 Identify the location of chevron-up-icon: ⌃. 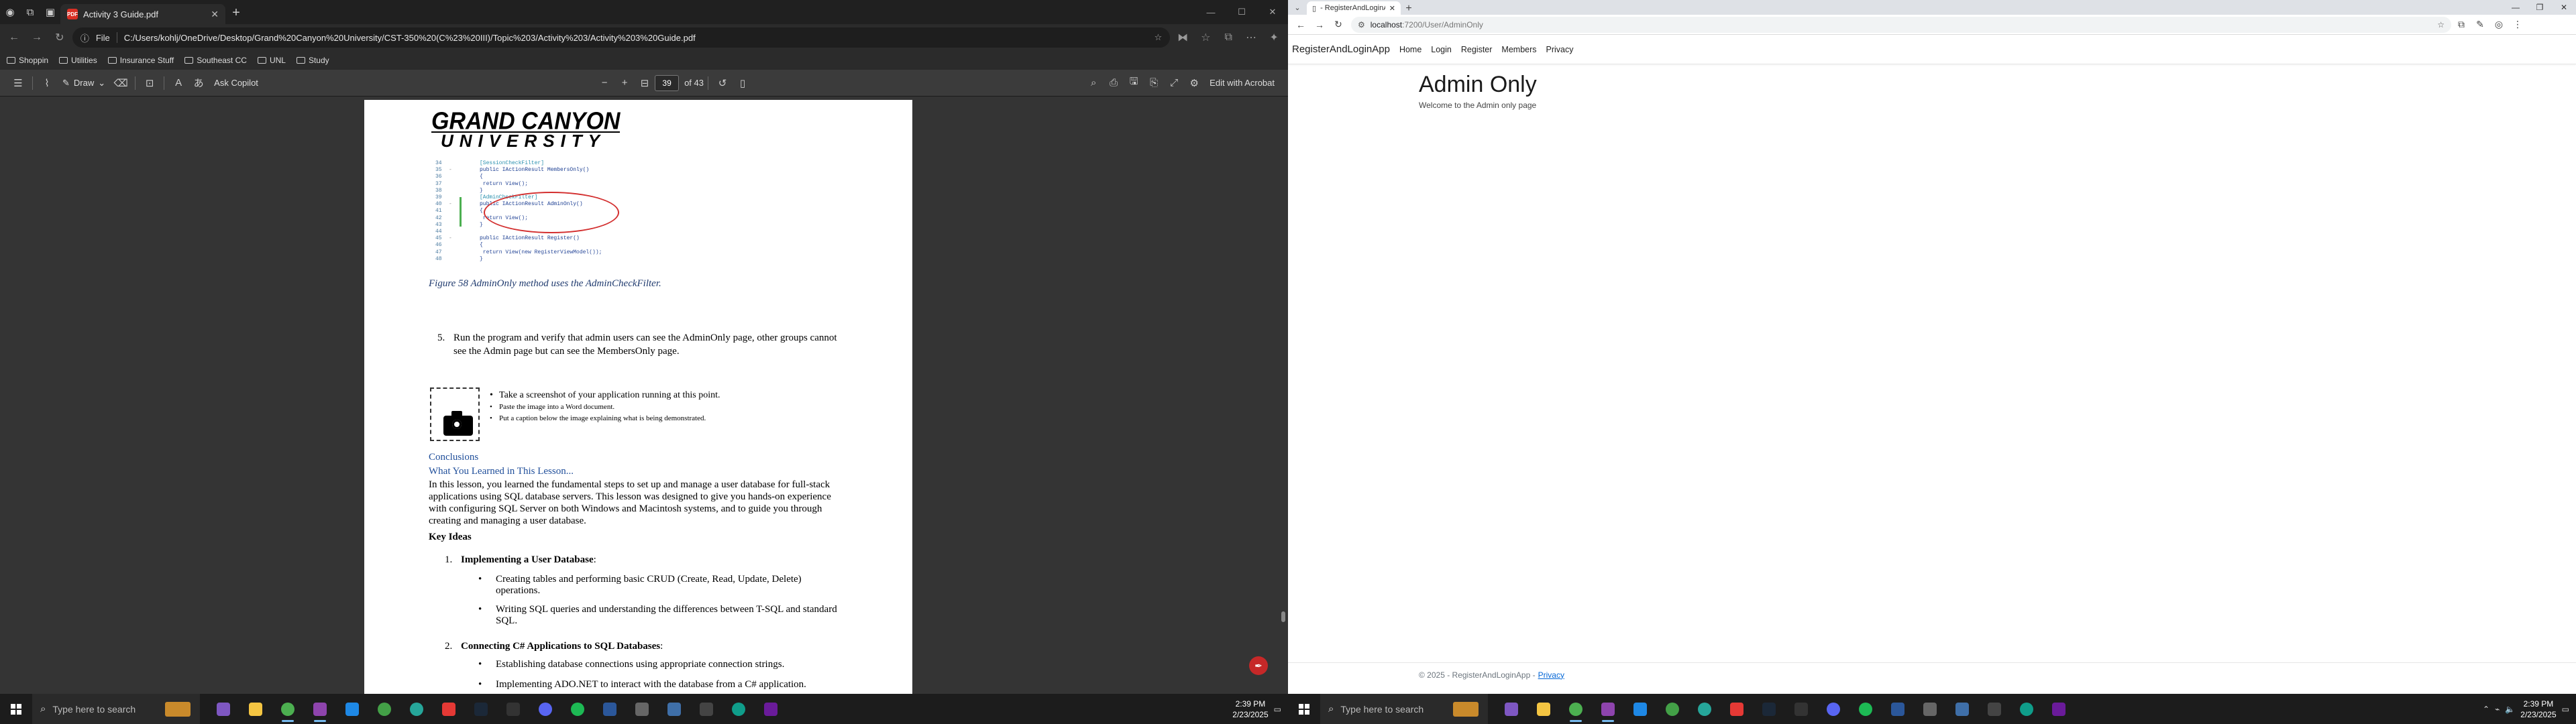
(2486, 710).